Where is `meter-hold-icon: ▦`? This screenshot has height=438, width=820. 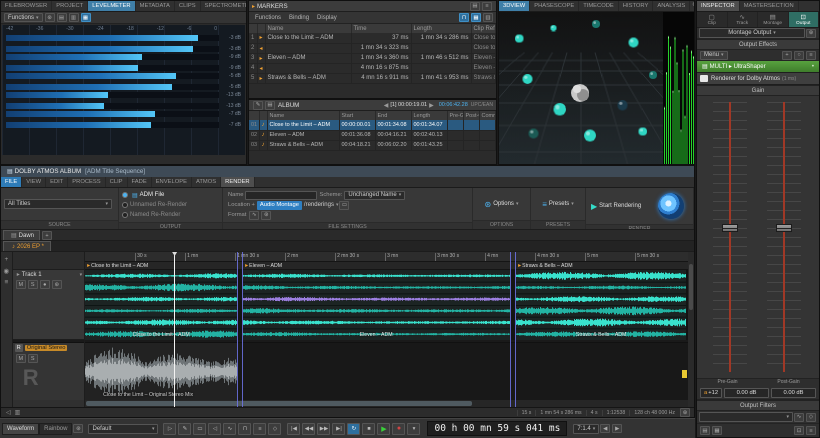
meter-hold-icon: ▦ is located at coordinates (85, 17).